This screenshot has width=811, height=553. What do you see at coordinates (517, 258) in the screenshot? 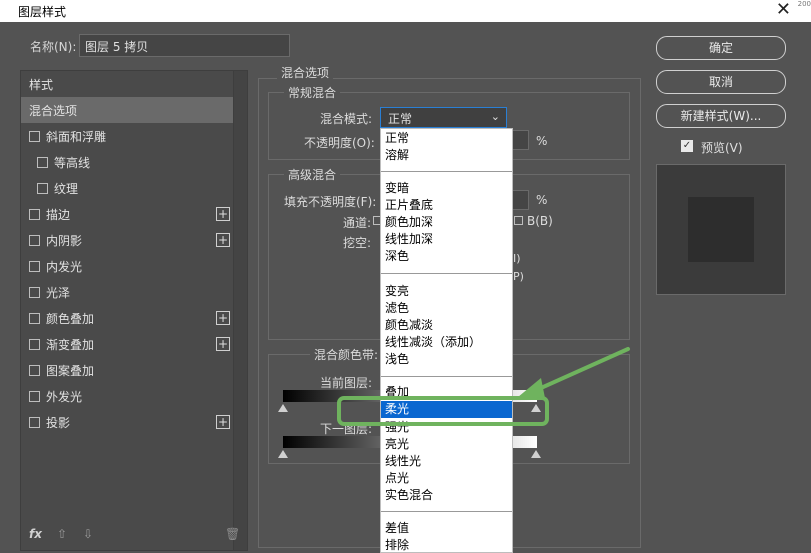
I see `advanced-option-fragment-i: I)` at bounding box center [517, 258].